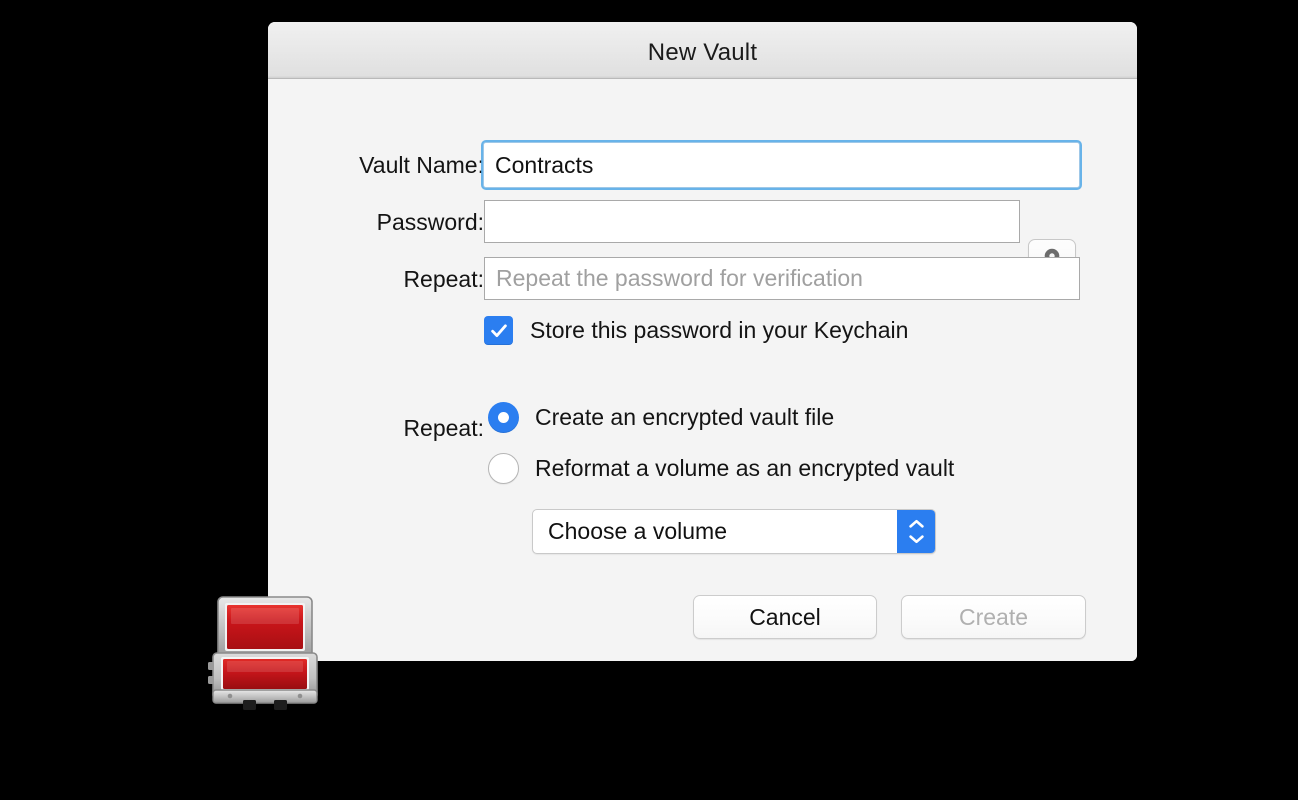  Describe the element at coordinates (443, 279) in the screenshot. I see `repeat-password-label: Repeat:` at that location.